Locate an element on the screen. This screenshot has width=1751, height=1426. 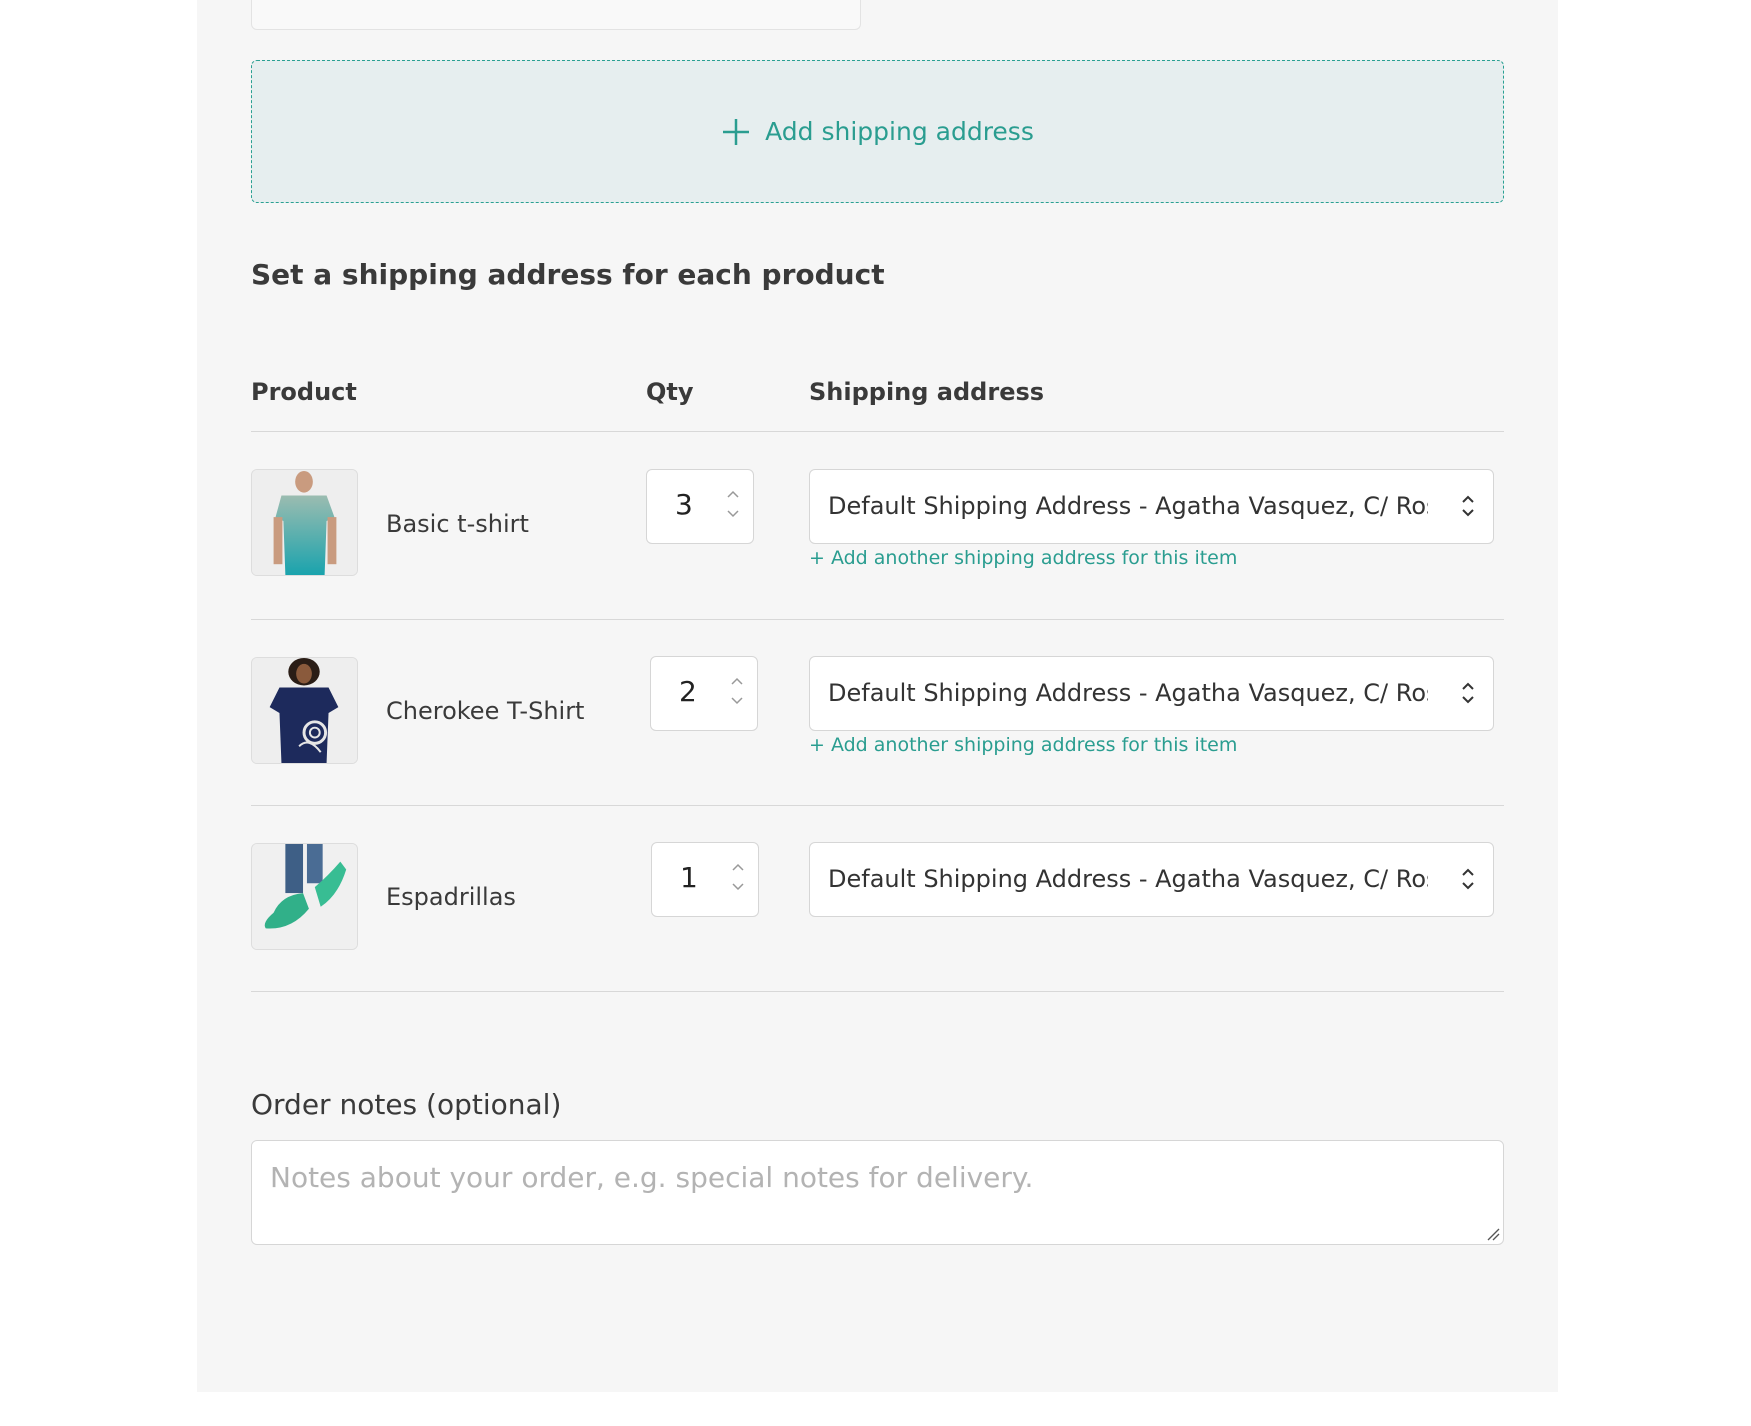
cherokee-tshirt-image is located at coordinates (304, 710).